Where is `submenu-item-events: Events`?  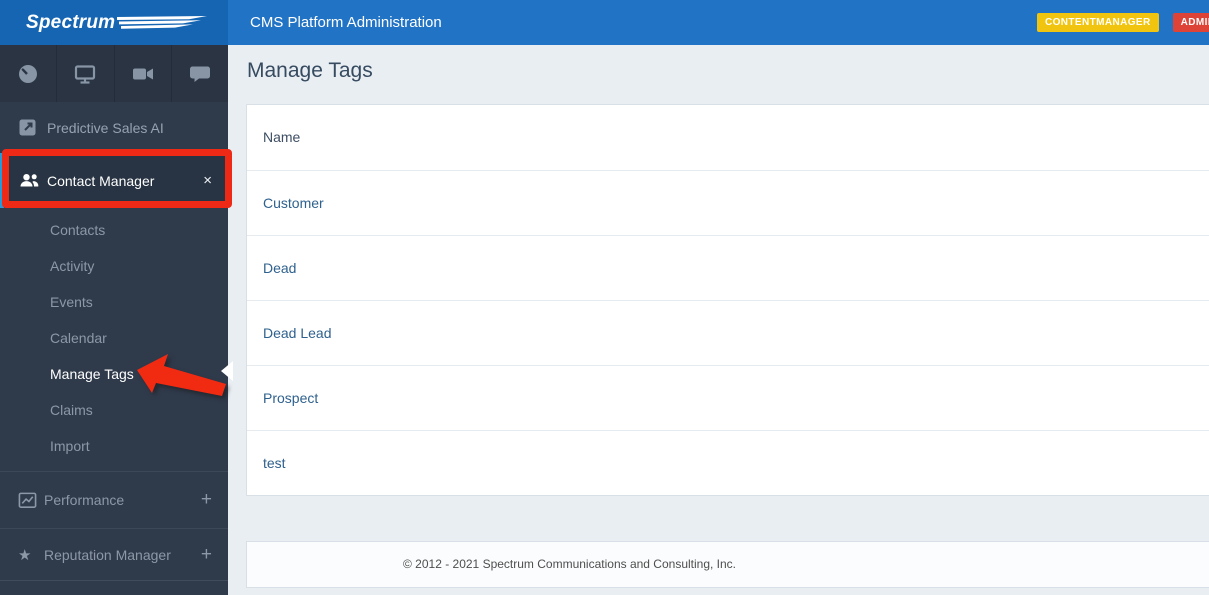
submenu-item-events: Events is located at coordinates (114, 302).